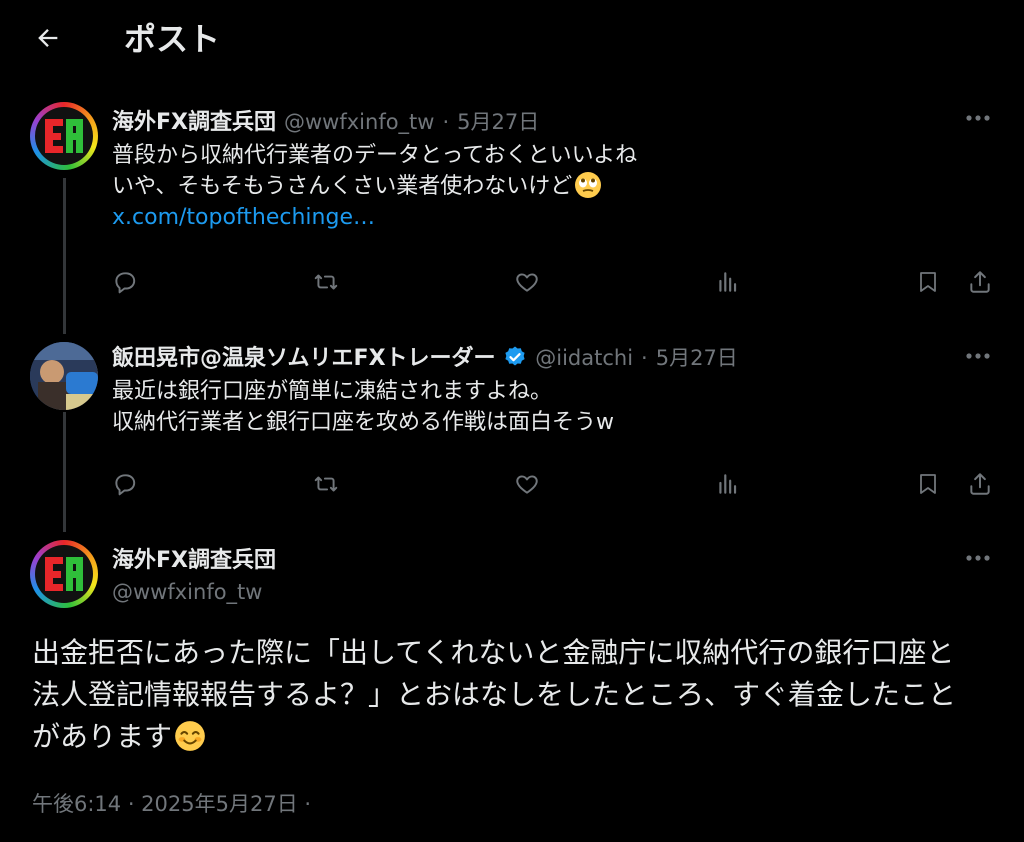 The height and width of the screenshot is (842, 1024). What do you see at coordinates (319, 356) in the screenshot?
I see `display-name: 飯田晃市@温泉ソムリエFXトレーダー` at bounding box center [319, 356].